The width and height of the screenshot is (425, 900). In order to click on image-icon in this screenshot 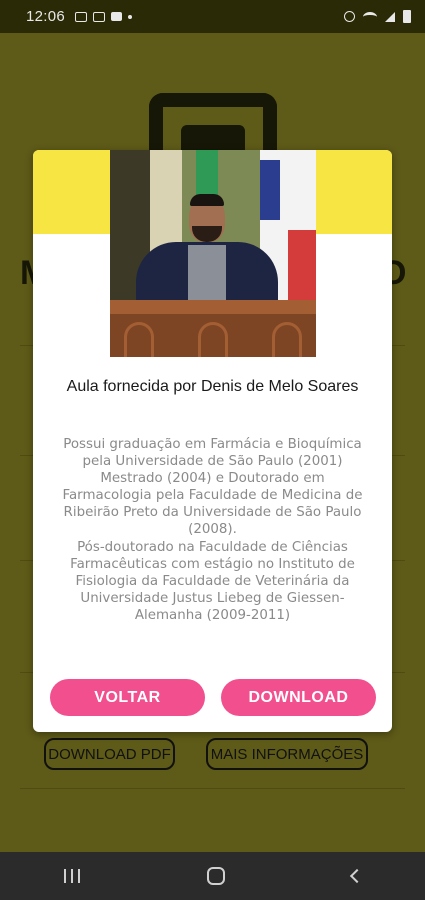, I will do `click(81, 16)`.